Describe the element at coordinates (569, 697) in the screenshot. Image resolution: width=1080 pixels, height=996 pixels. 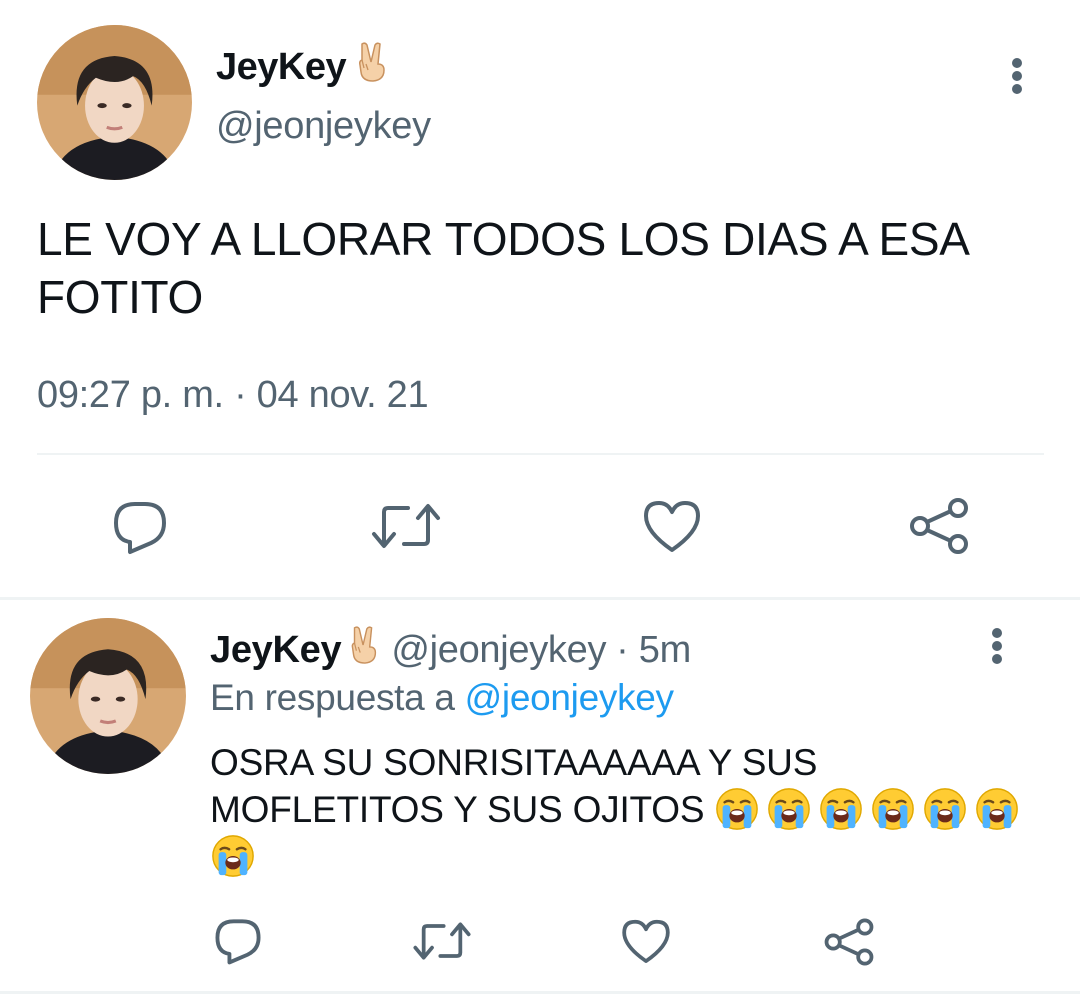
I see `mention-link: @jeonjeykey` at that location.